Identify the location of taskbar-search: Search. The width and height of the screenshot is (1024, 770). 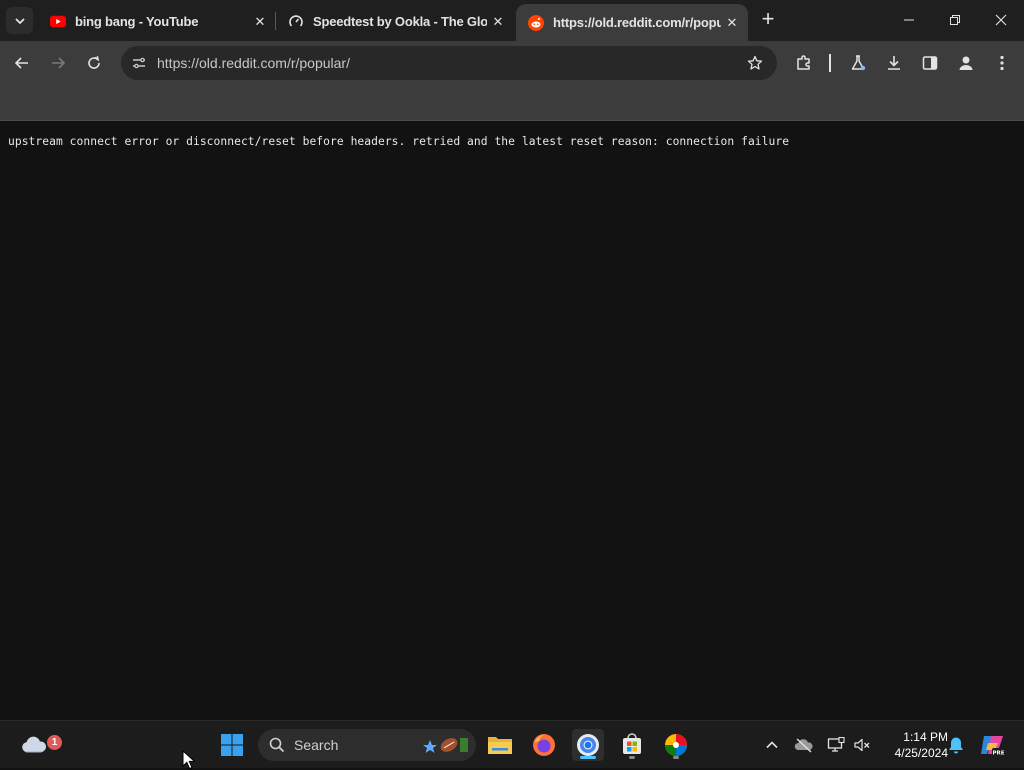
(367, 745).